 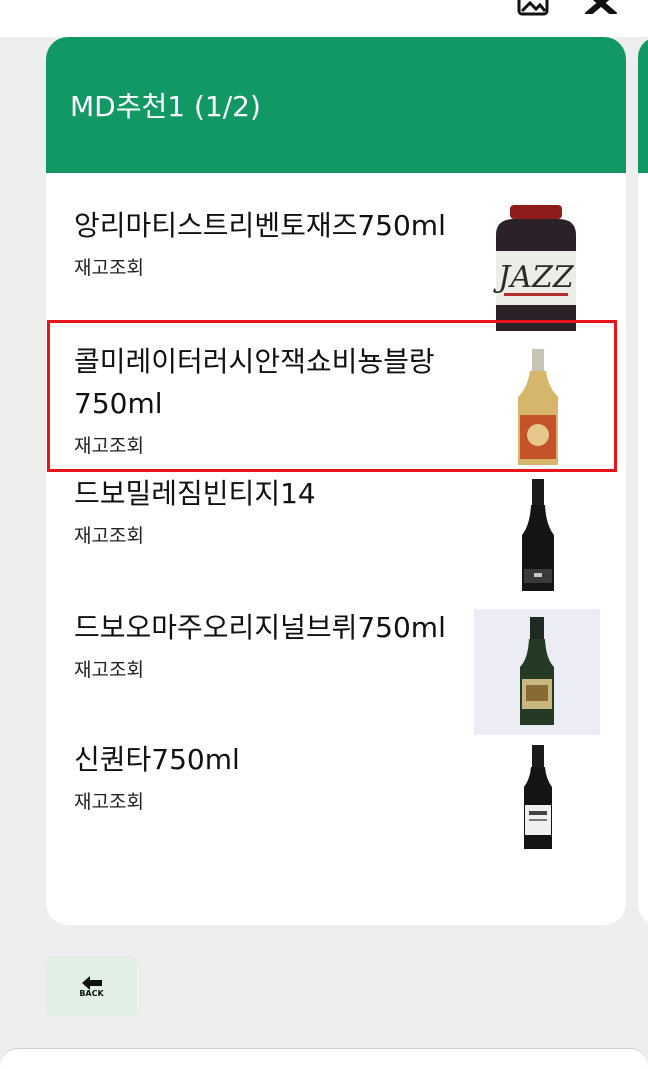 What do you see at coordinates (91, 993) in the screenshot?
I see `back-label: BACK` at bounding box center [91, 993].